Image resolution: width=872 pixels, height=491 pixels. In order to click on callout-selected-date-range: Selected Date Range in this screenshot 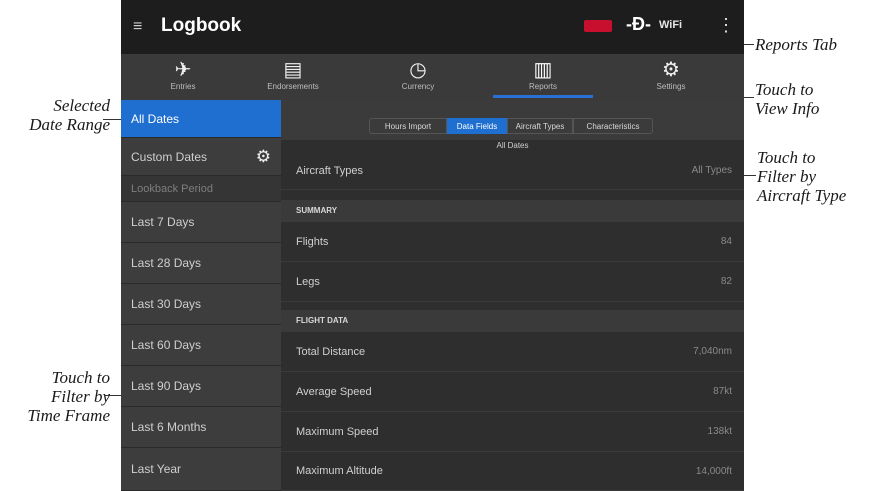, I will do `click(55, 115)`.